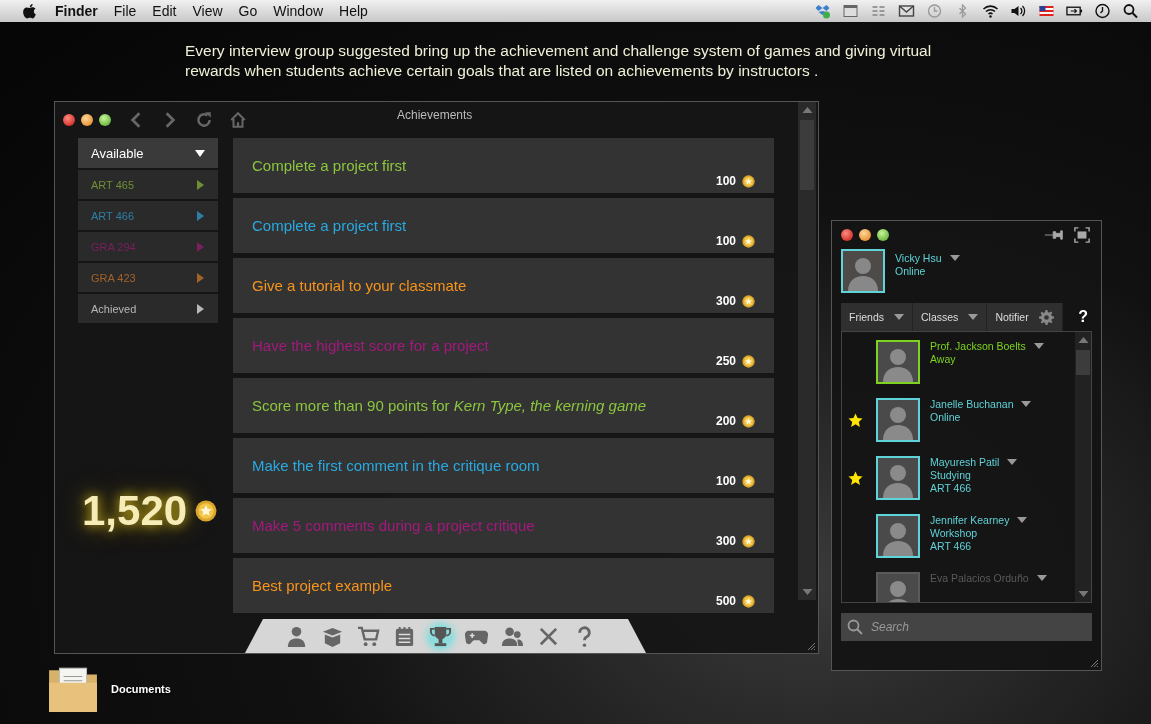 This screenshot has width=1151, height=724. Describe the element at coordinates (200, 153) in the screenshot. I see `caret-down-icon` at that location.